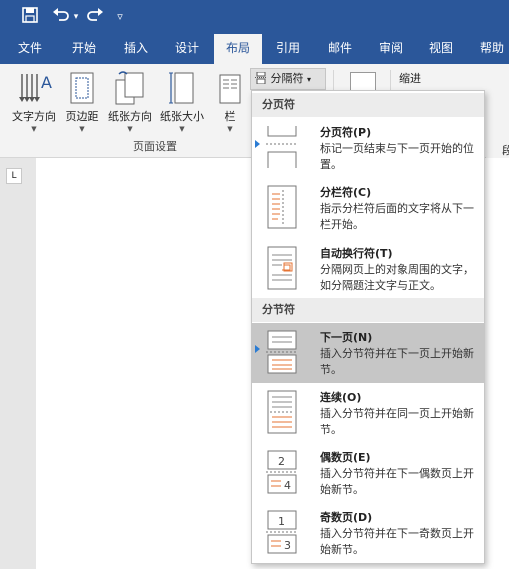 The height and width of the screenshot is (569, 509). What do you see at coordinates (30, 17) in the screenshot?
I see `save-icon` at bounding box center [30, 17].